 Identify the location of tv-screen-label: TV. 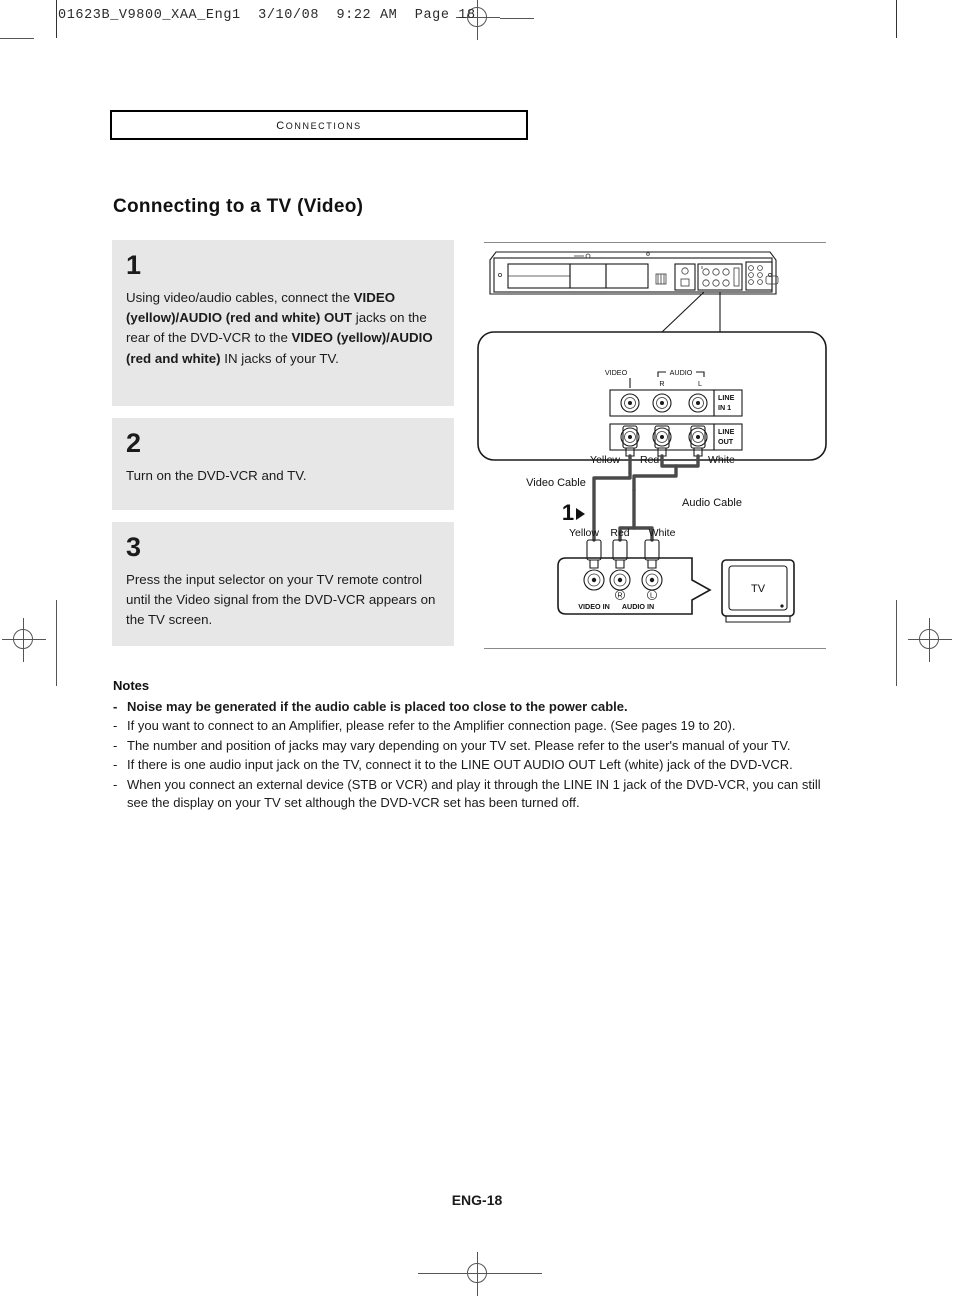
(758, 589).